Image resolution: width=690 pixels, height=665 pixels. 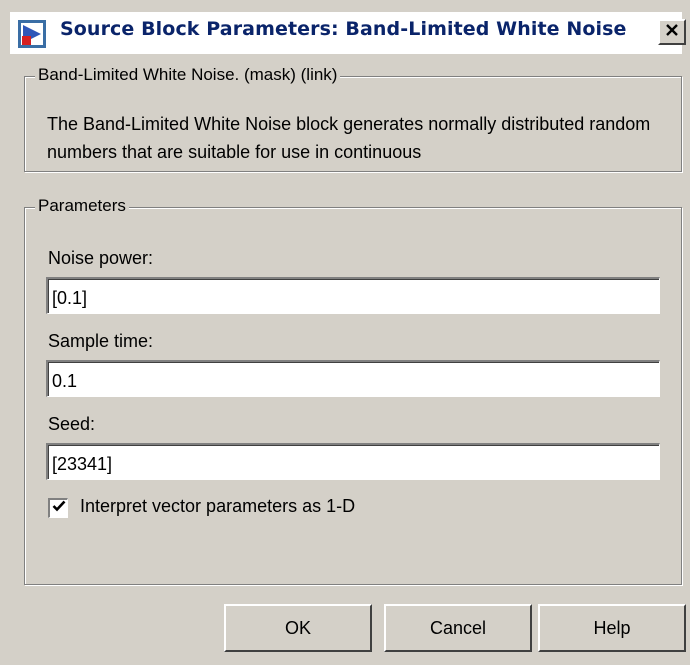 What do you see at coordinates (458, 628) in the screenshot?
I see `cancel-button: Cancel` at bounding box center [458, 628].